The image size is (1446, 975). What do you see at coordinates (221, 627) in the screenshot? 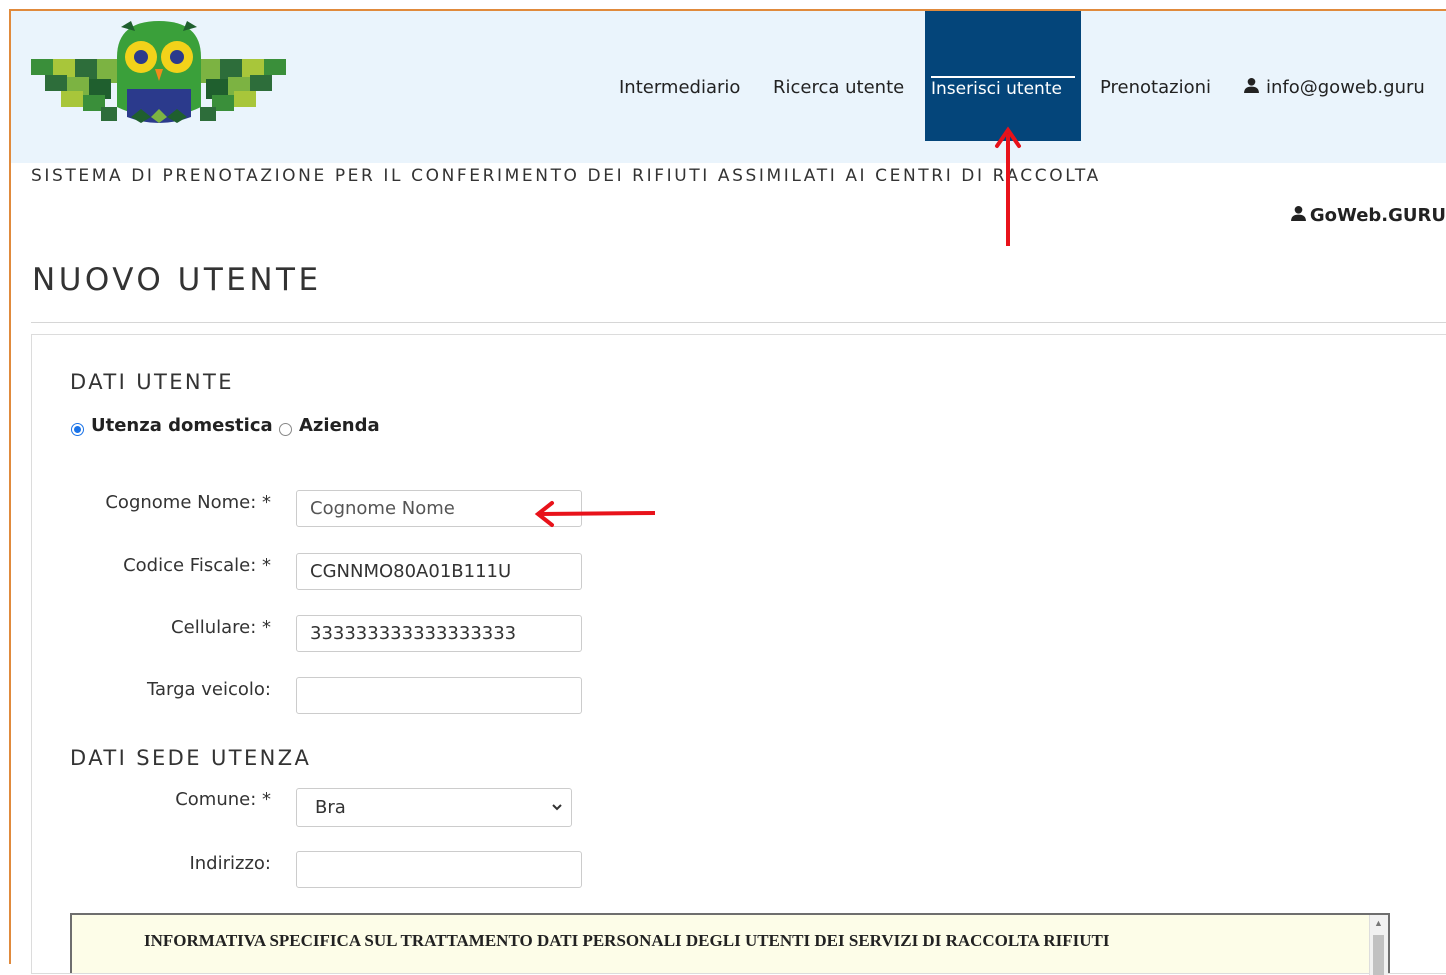
I see `cellulare-label: Cellulare: *` at bounding box center [221, 627].